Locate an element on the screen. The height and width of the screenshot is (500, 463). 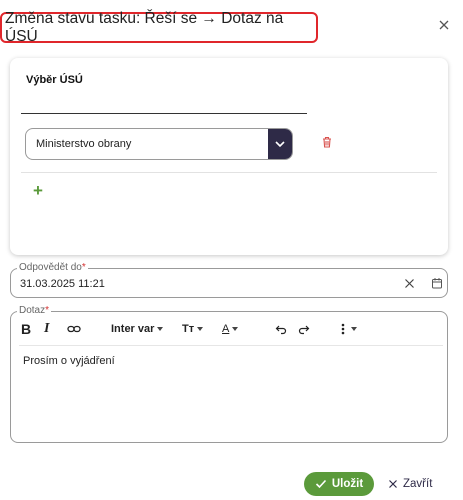
question-text: Prosím o vyjádření is located at coordinates (69, 361).